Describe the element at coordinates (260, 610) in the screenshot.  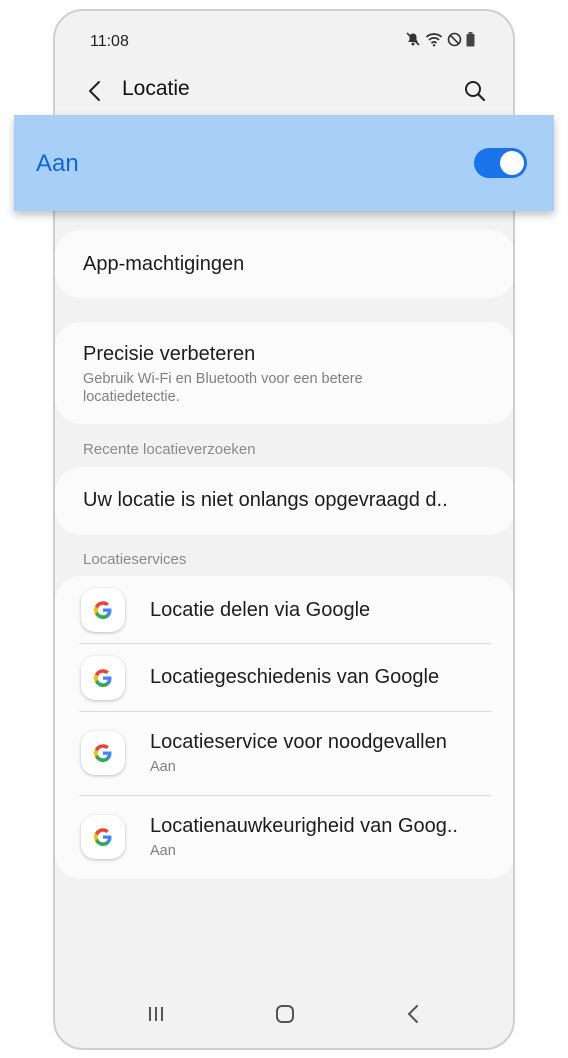
I see `service-item-title: Locatie delen via Google` at that location.